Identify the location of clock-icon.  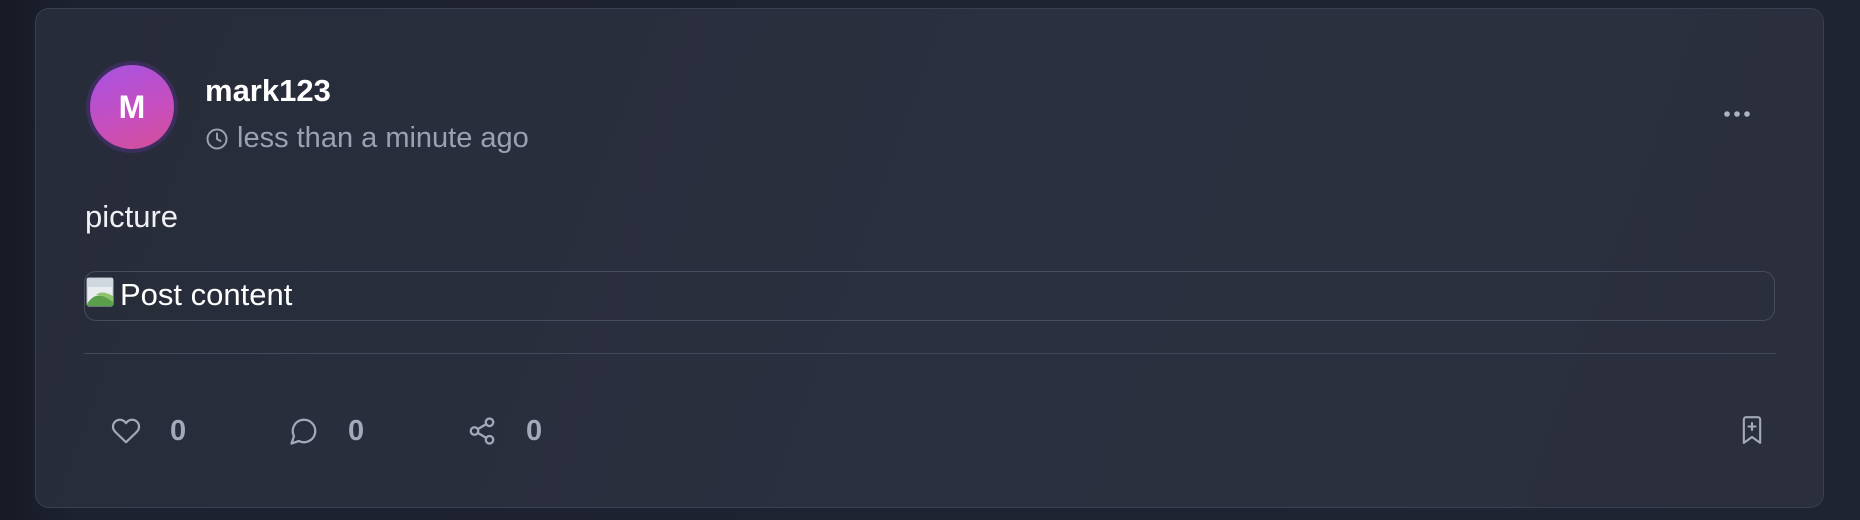
(217, 139).